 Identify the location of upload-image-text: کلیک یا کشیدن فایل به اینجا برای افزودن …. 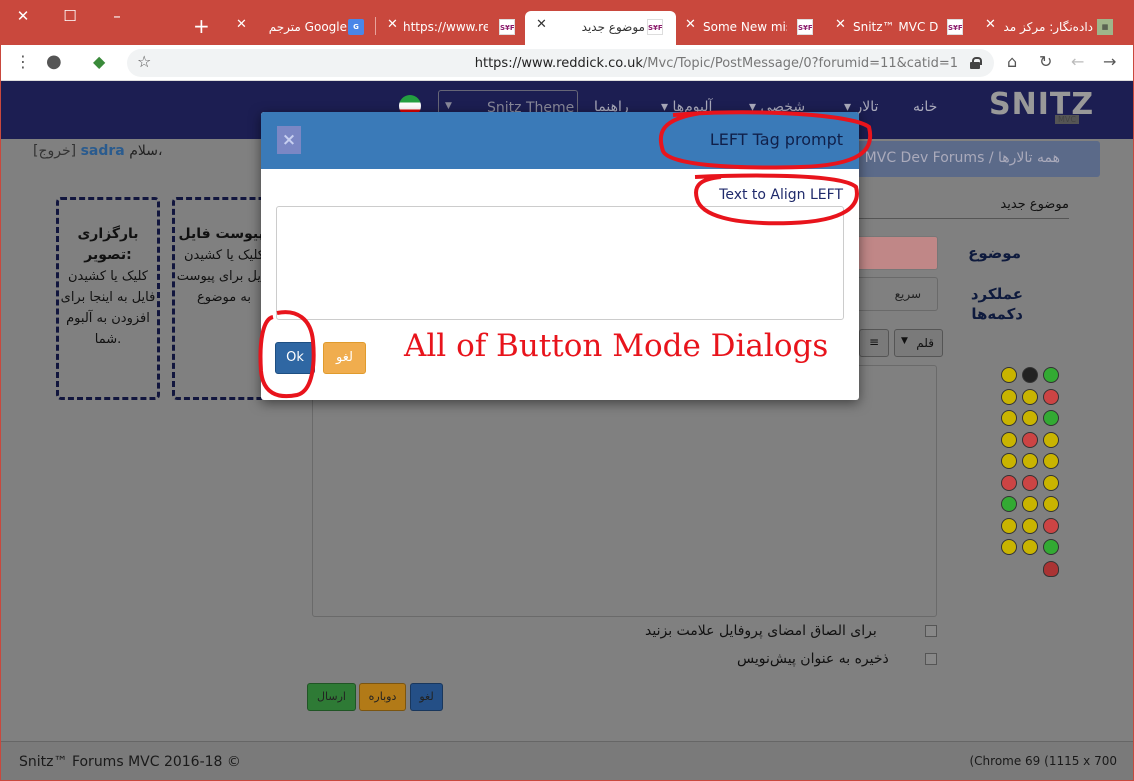
(108, 308).